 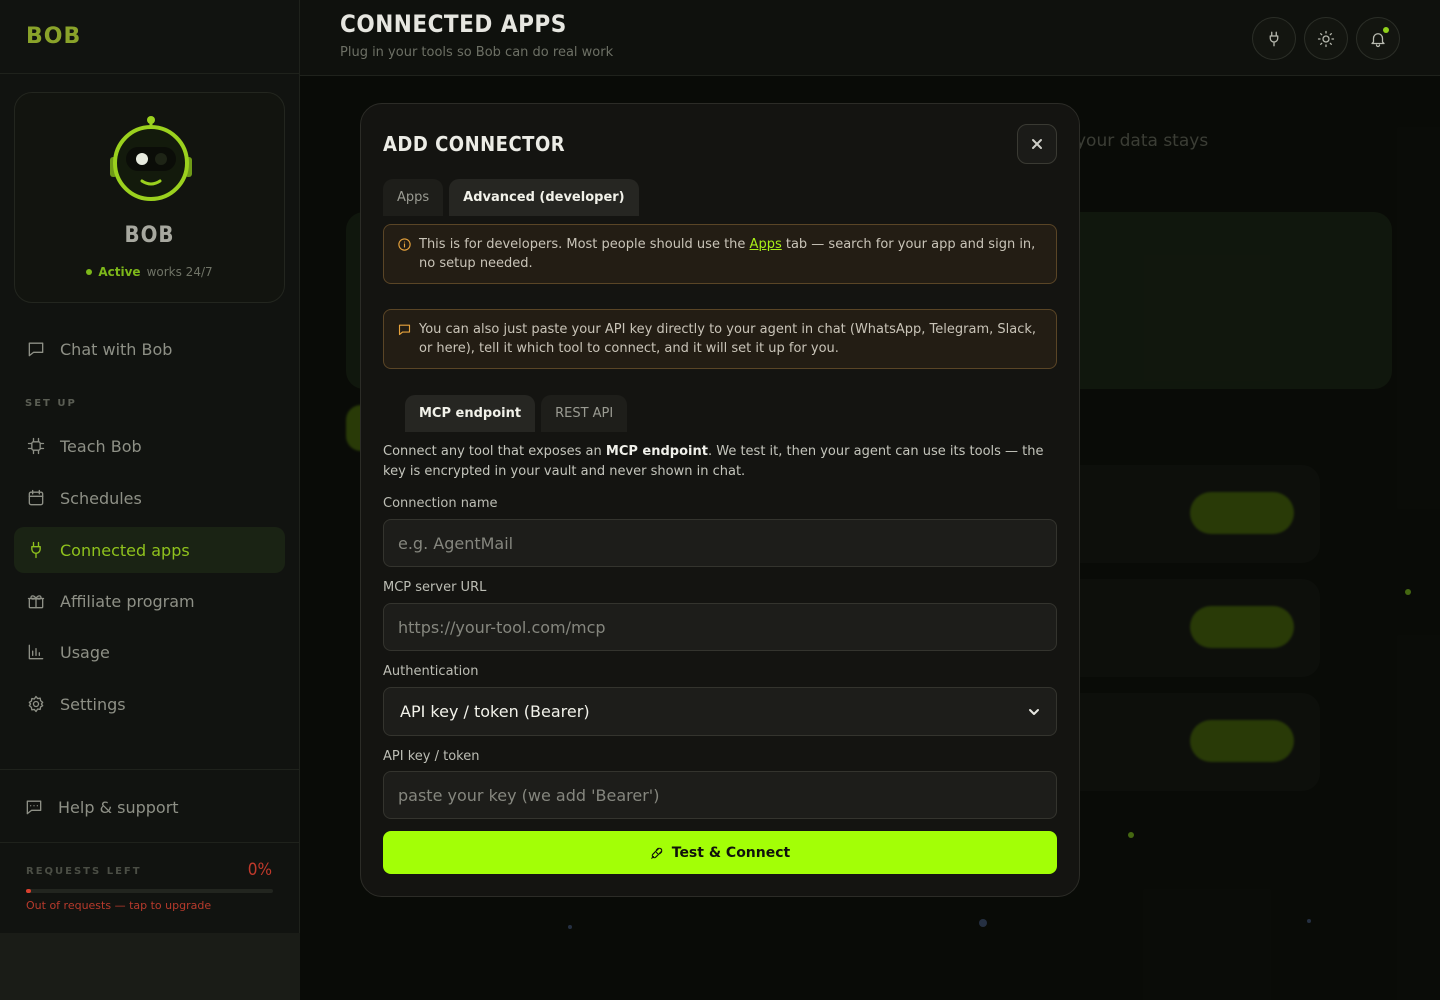 What do you see at coordinates (720, 543) in the screenshot?
I see `connection-name-input` at bounding box center [720, 543].